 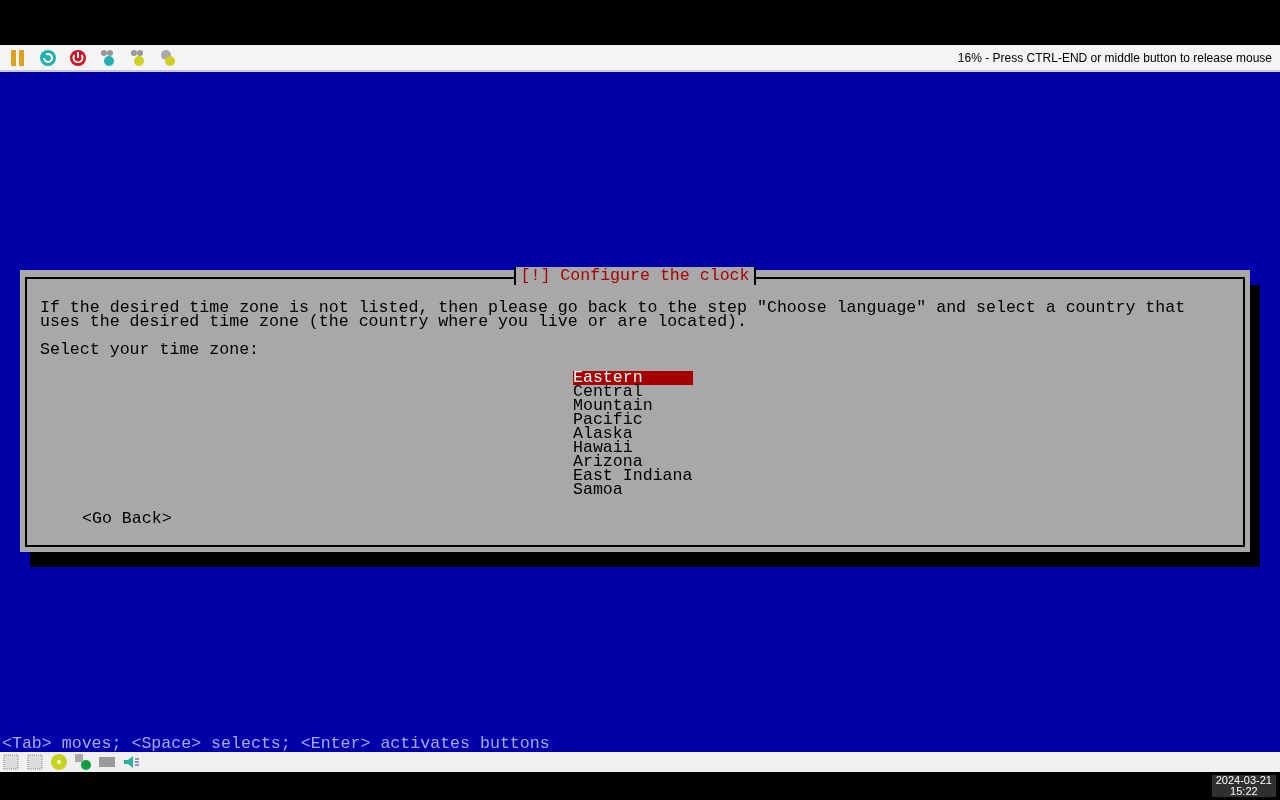 What do you see at coordinates (633, 462) in the screenshot?
I see `timezone-option: Arizona` at bounding box center [633, 462].